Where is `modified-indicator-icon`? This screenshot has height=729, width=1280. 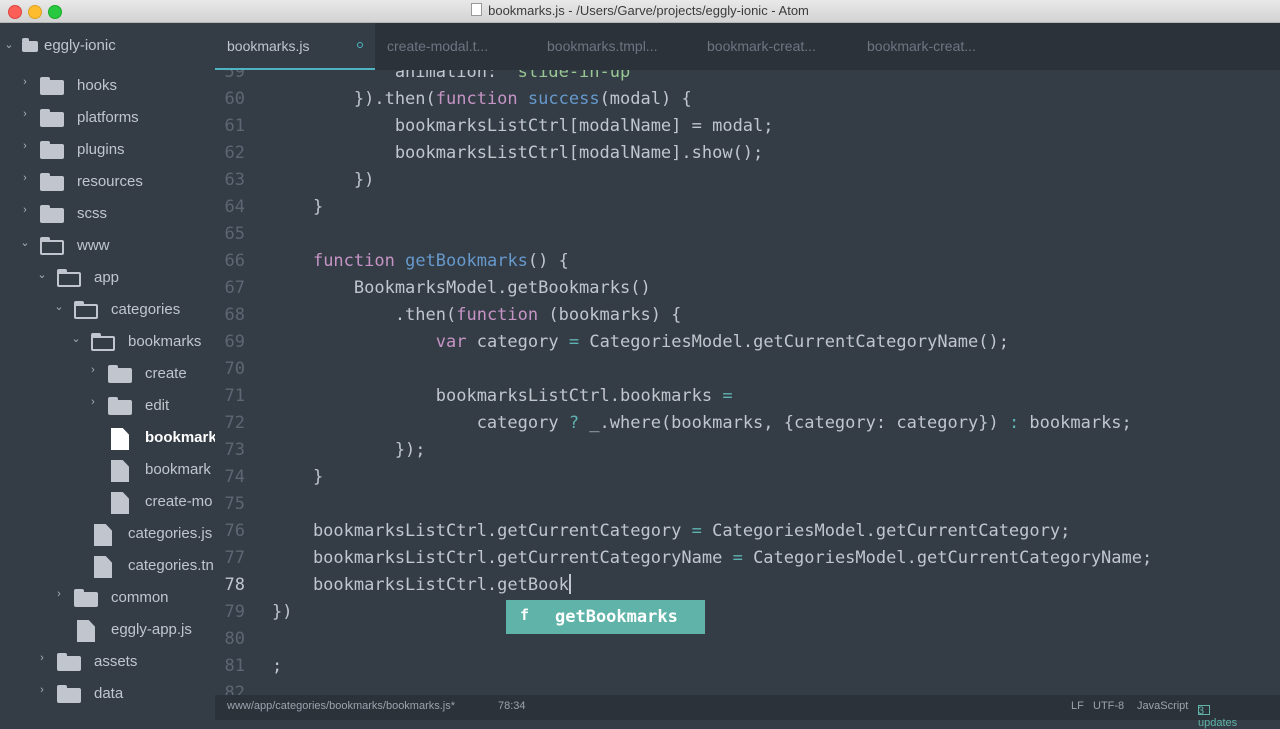 modified-indicator-icon is located at coordinates (360, 45).